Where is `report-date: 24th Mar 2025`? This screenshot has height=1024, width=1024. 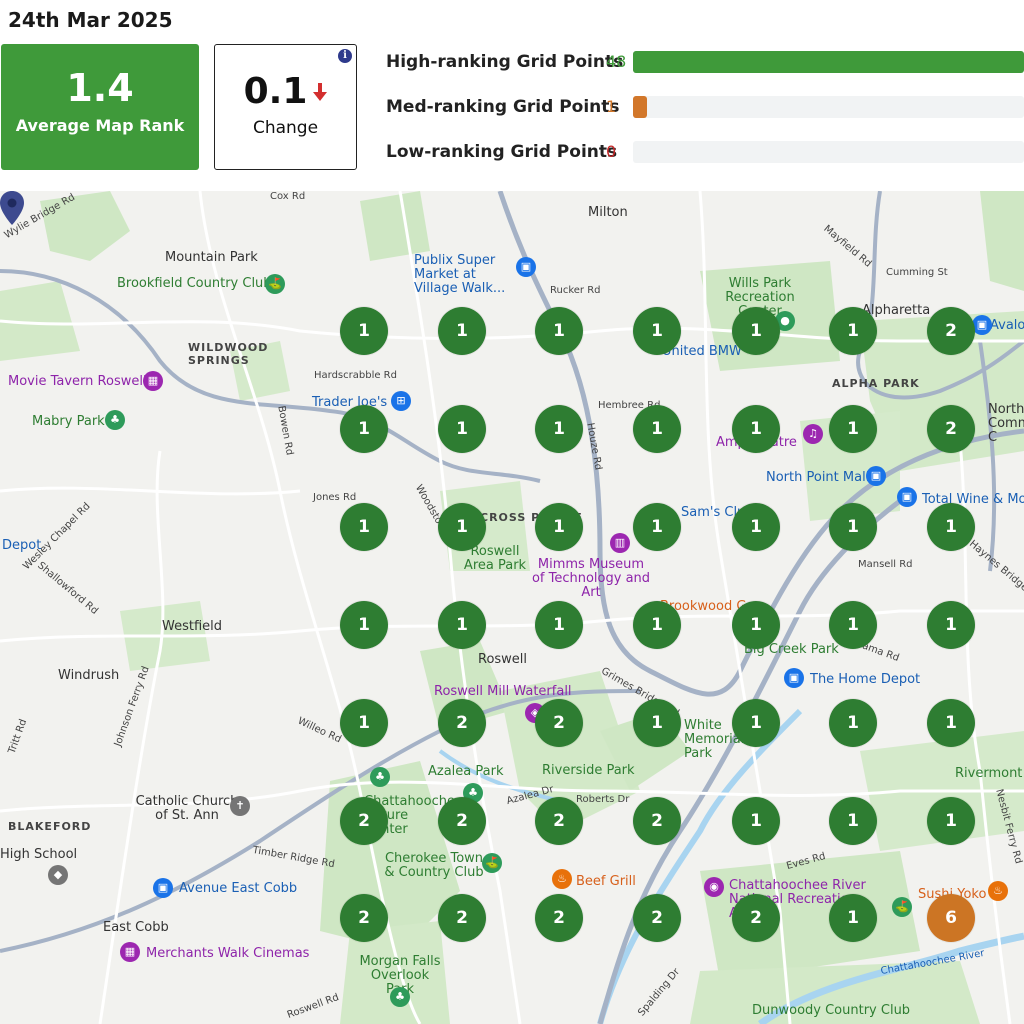
report-date: 24th Mar 2025 is located at coordinates (90, 20).